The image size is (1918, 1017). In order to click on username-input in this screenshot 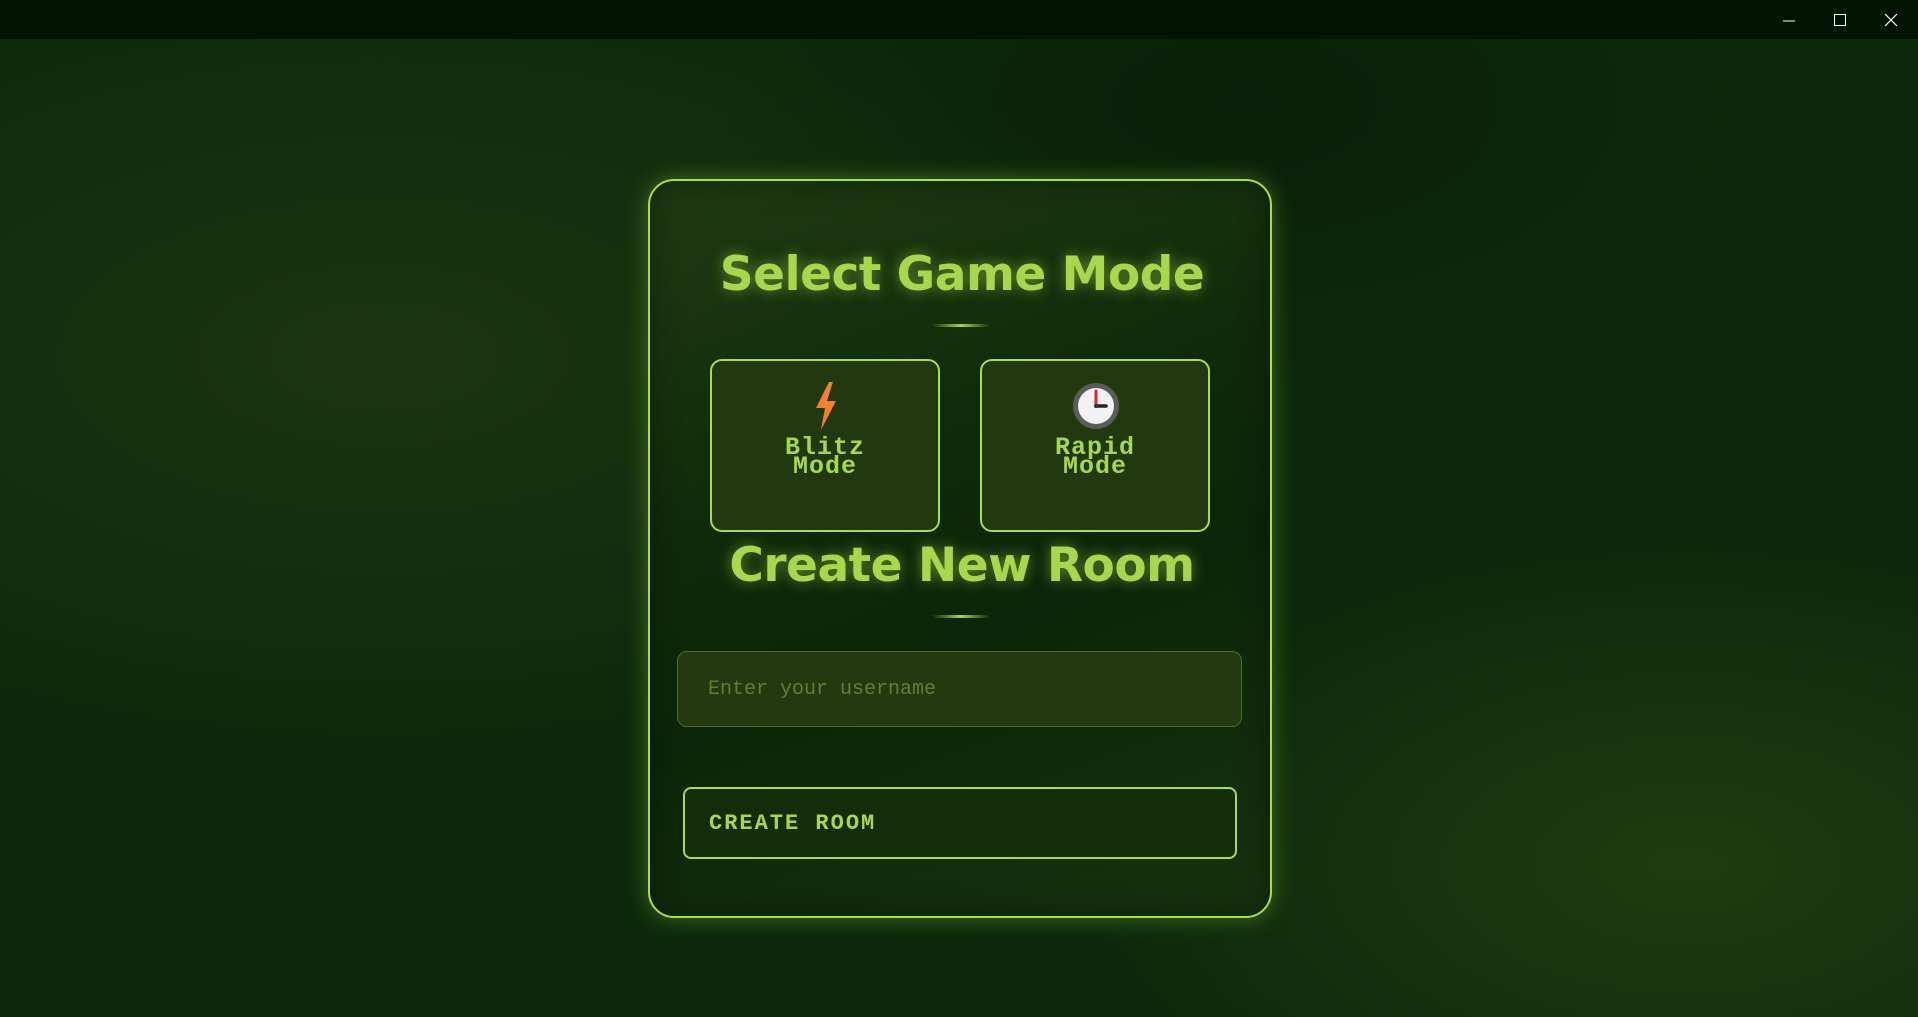, I will do `click(959, 689)`.